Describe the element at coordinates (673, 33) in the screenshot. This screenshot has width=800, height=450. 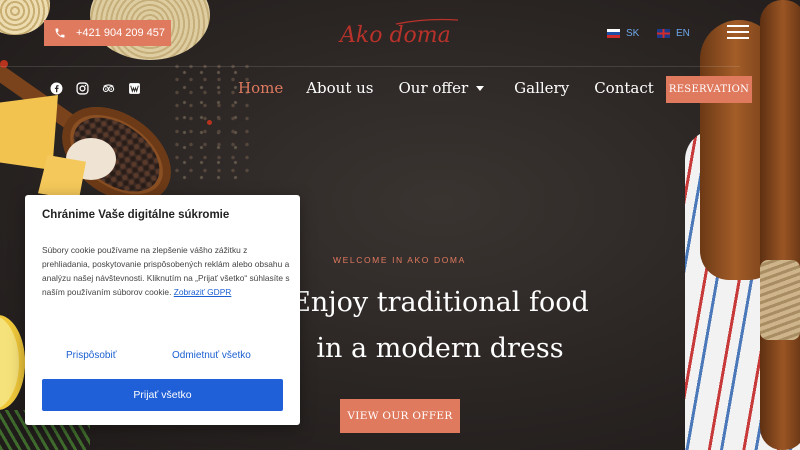
I see `language-en: EN` at that location.